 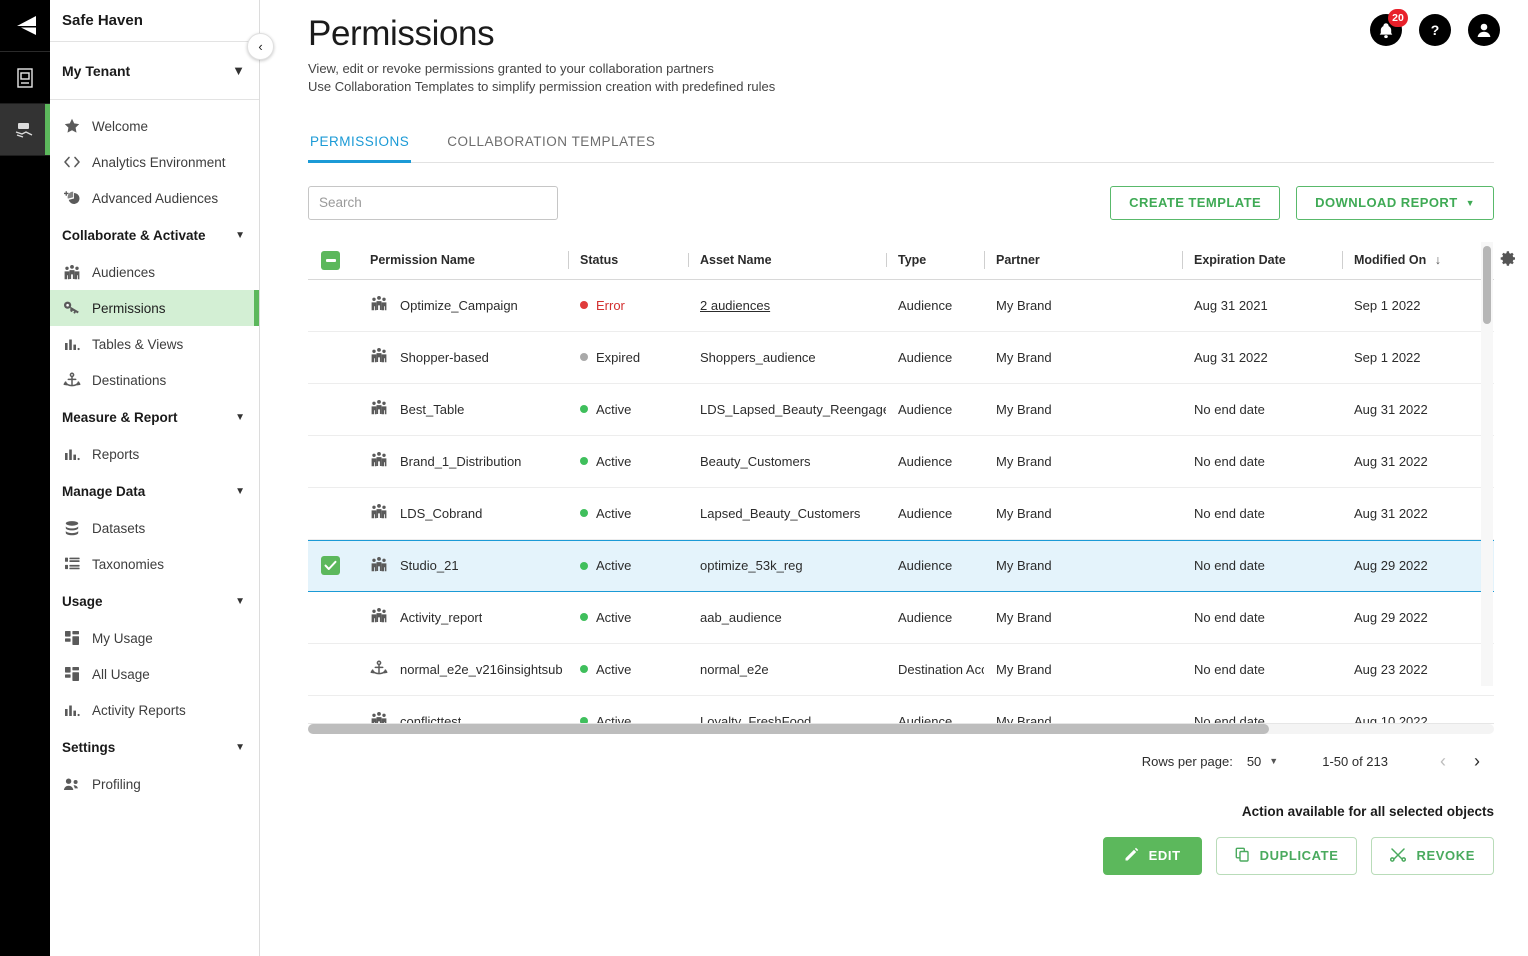 I want to click on column-header-asset-name: Asset Name, so click(x=787, y=260).